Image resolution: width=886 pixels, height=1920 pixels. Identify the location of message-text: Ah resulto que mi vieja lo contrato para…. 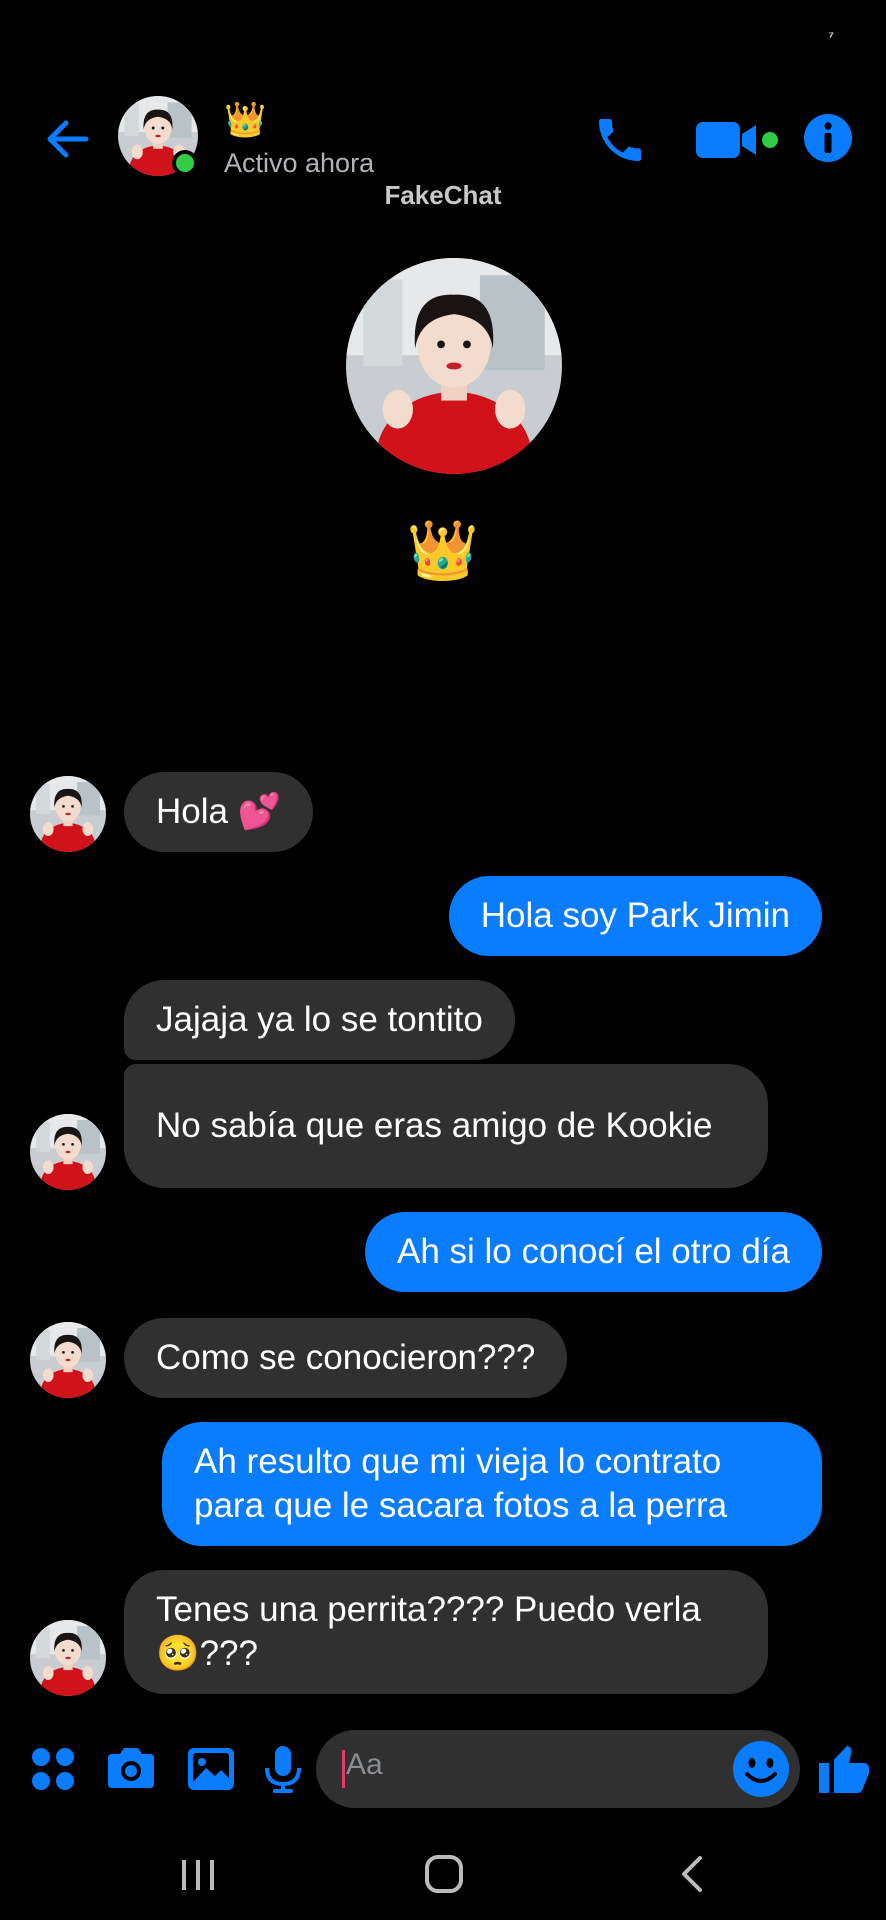
(461, 1483).